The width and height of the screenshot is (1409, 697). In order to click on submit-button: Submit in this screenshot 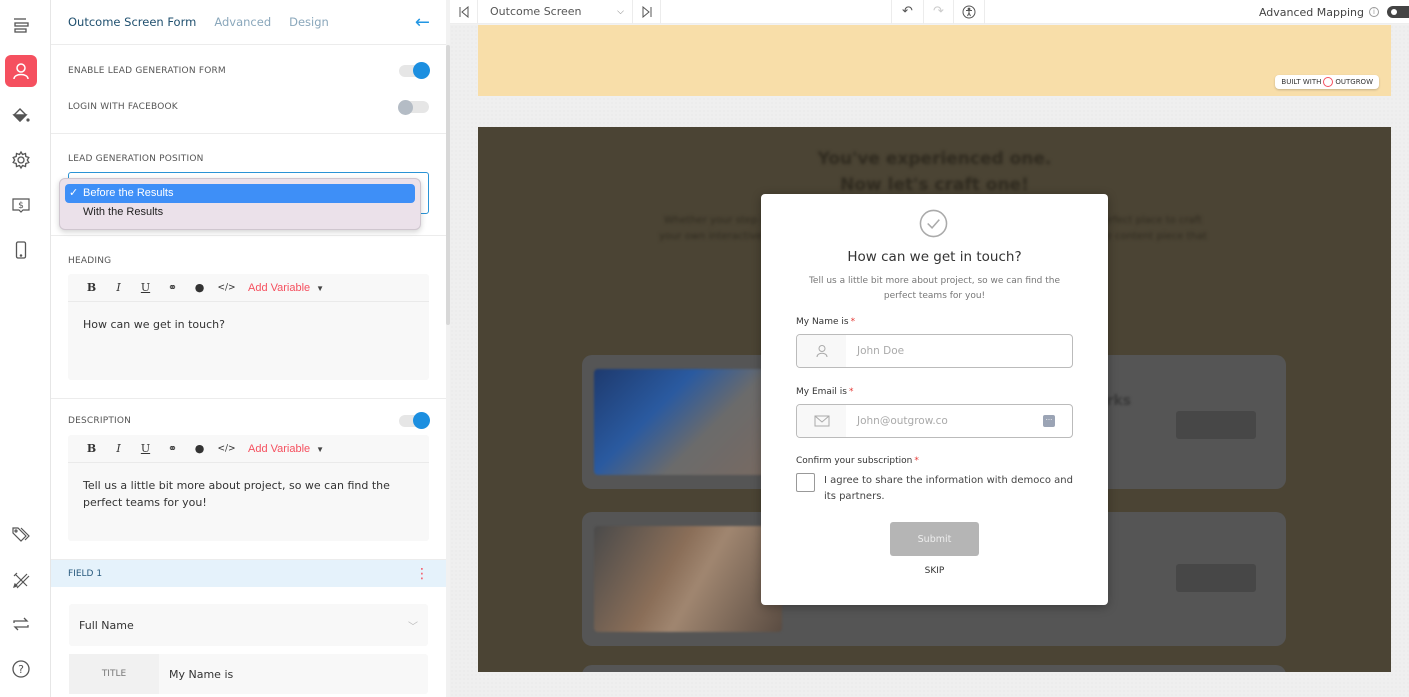, I will do `click(934, 539)`.